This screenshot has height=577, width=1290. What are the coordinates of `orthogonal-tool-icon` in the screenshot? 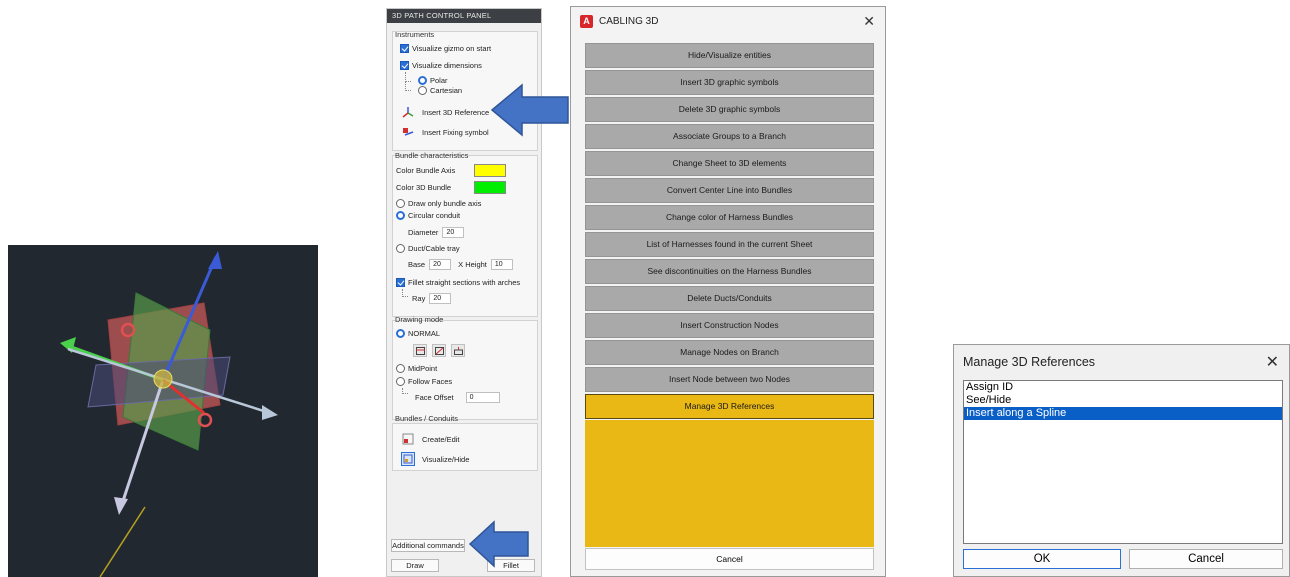 It's located at (420, 350).